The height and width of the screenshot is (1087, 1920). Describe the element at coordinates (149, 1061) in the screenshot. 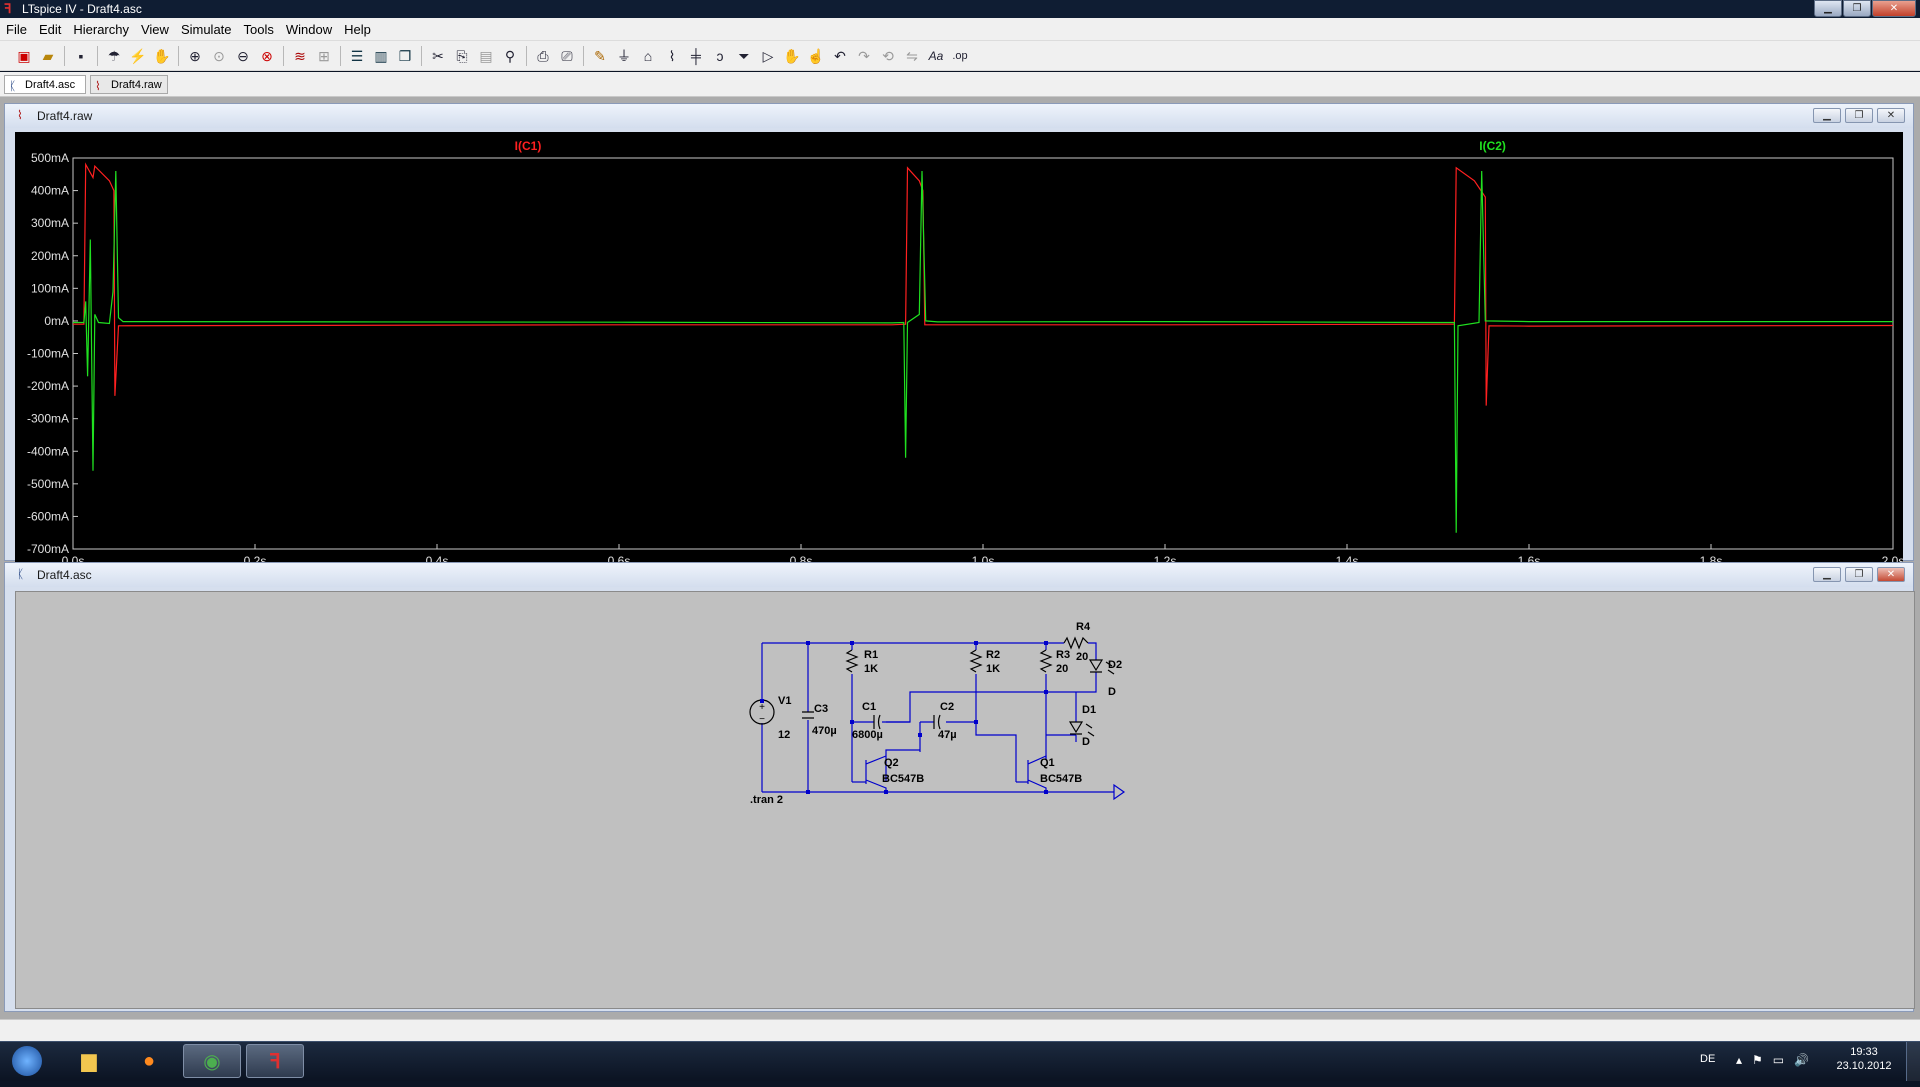

I see `firefox-icon: ●` at that location.